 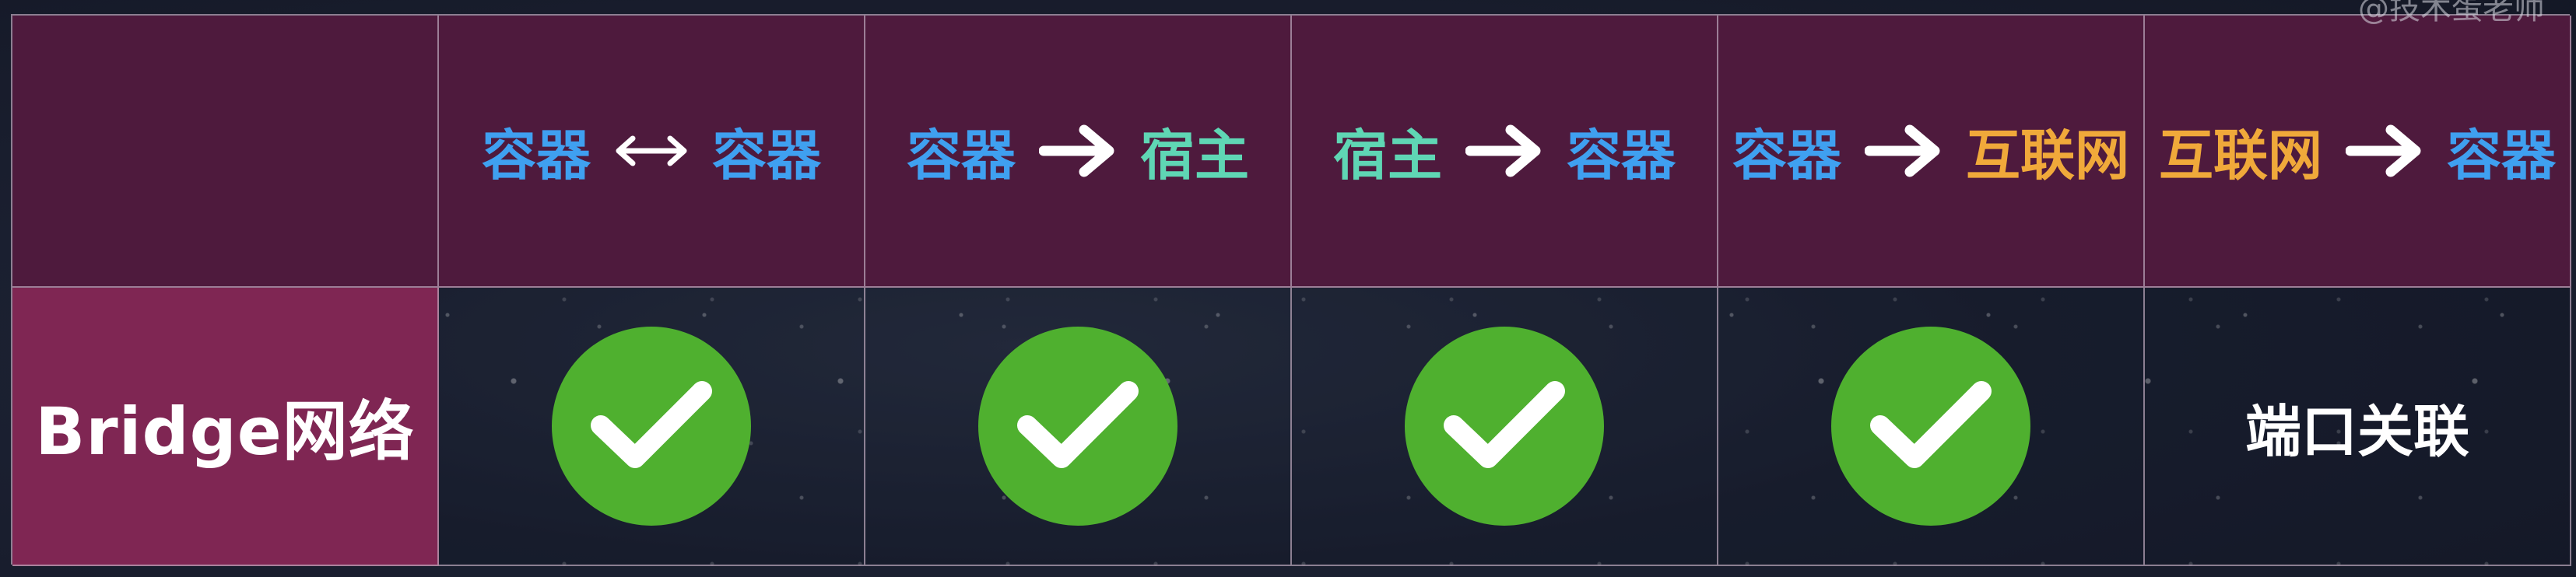 I want to click on watermark: @技术蛋老师, so click(x=2452, y=13).